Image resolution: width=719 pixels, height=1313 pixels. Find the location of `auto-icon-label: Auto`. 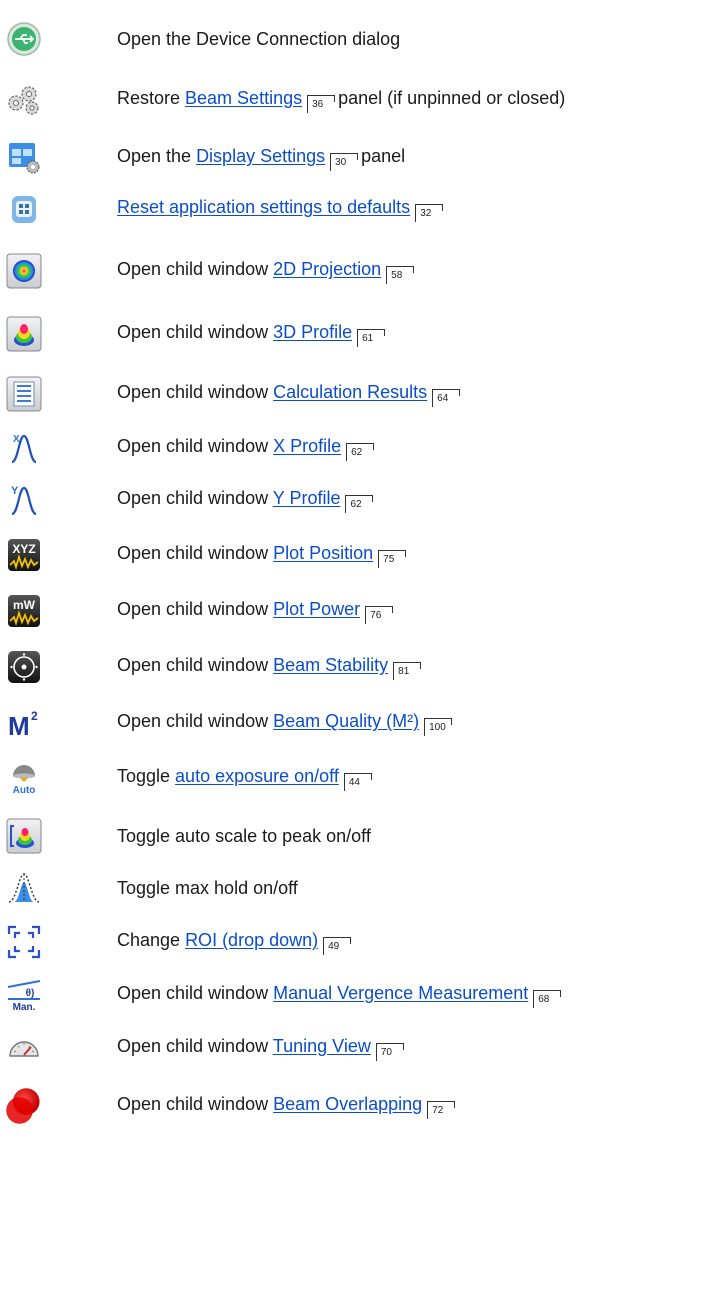

auto-icon-label: Auto is located at coordinates (24, 790).